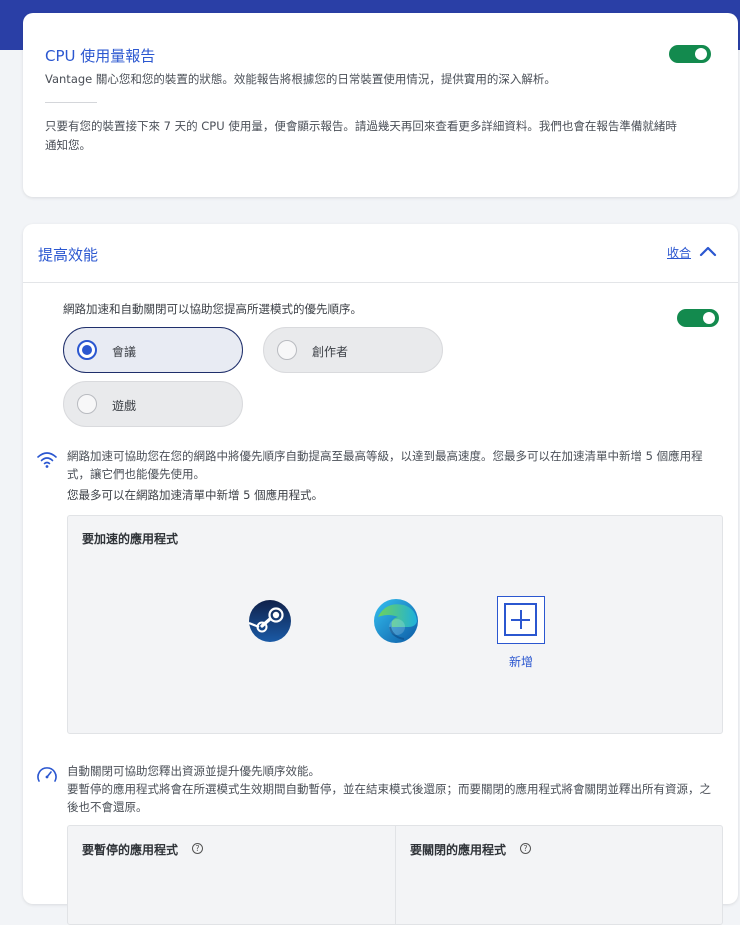 Image resolution: width=740 pixels, height=925 pixels. Describe the element at coordinates (153, 350) in the screenshot. I see `mode-option-meeting: 會議` at that location.